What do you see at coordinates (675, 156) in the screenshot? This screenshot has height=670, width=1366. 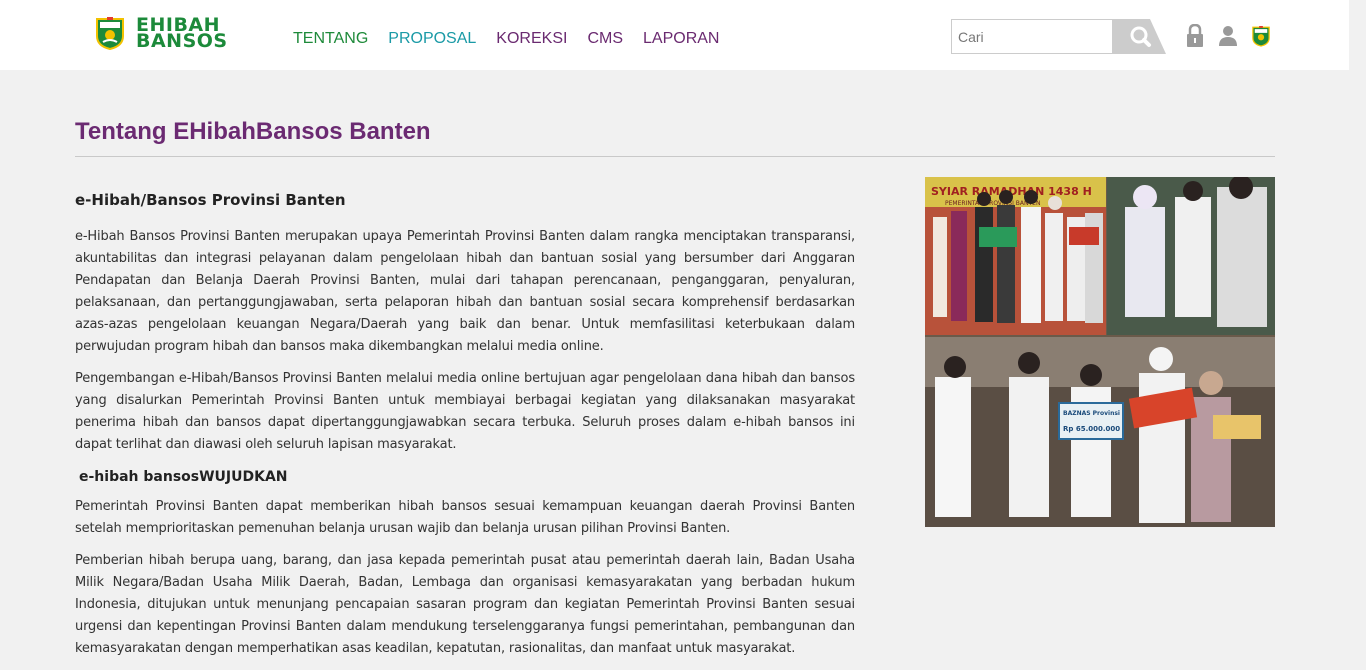 I see `title-divider` at bounding box center [675, 156].